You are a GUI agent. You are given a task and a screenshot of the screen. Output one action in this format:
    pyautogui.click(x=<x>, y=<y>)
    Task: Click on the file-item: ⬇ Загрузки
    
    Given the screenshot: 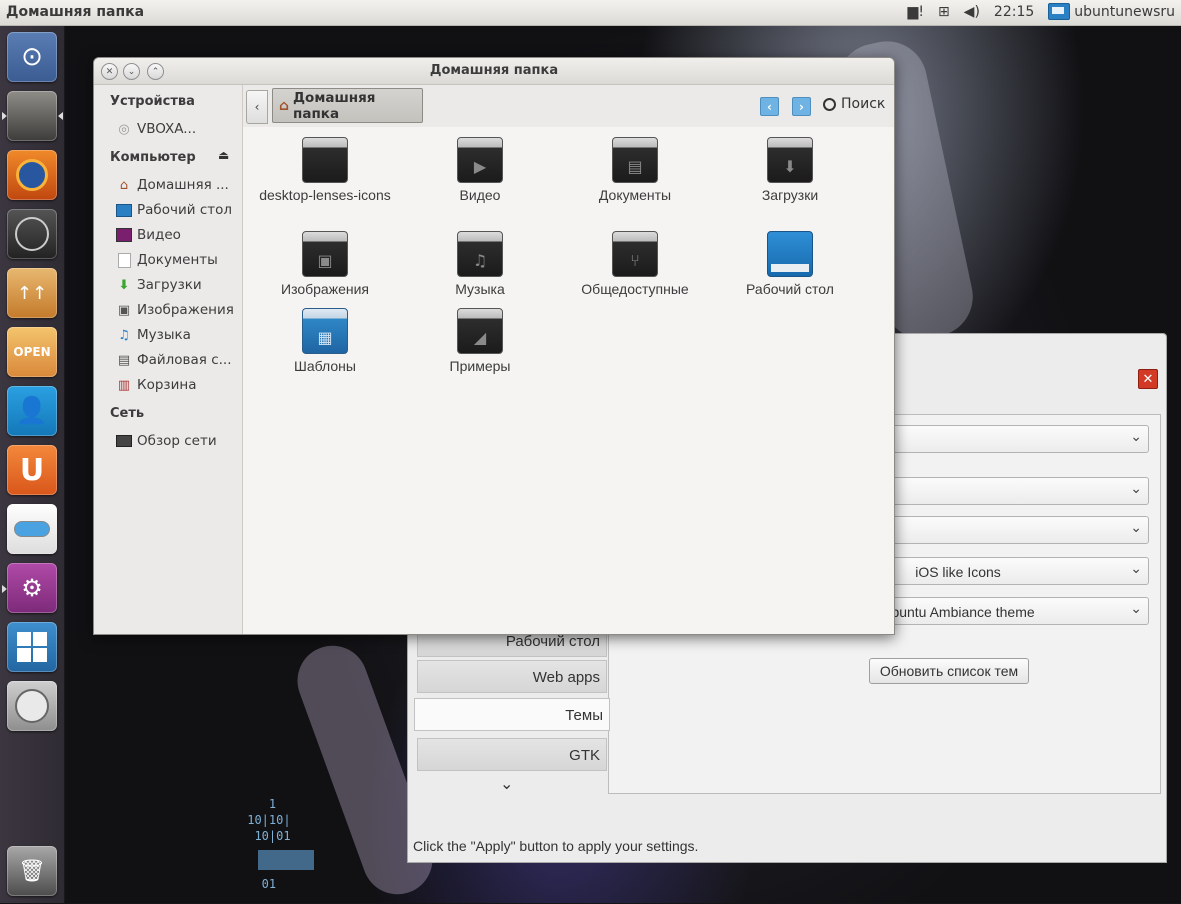 What is the action you would take?
    pyautogui.click(x=790, y=170)
    